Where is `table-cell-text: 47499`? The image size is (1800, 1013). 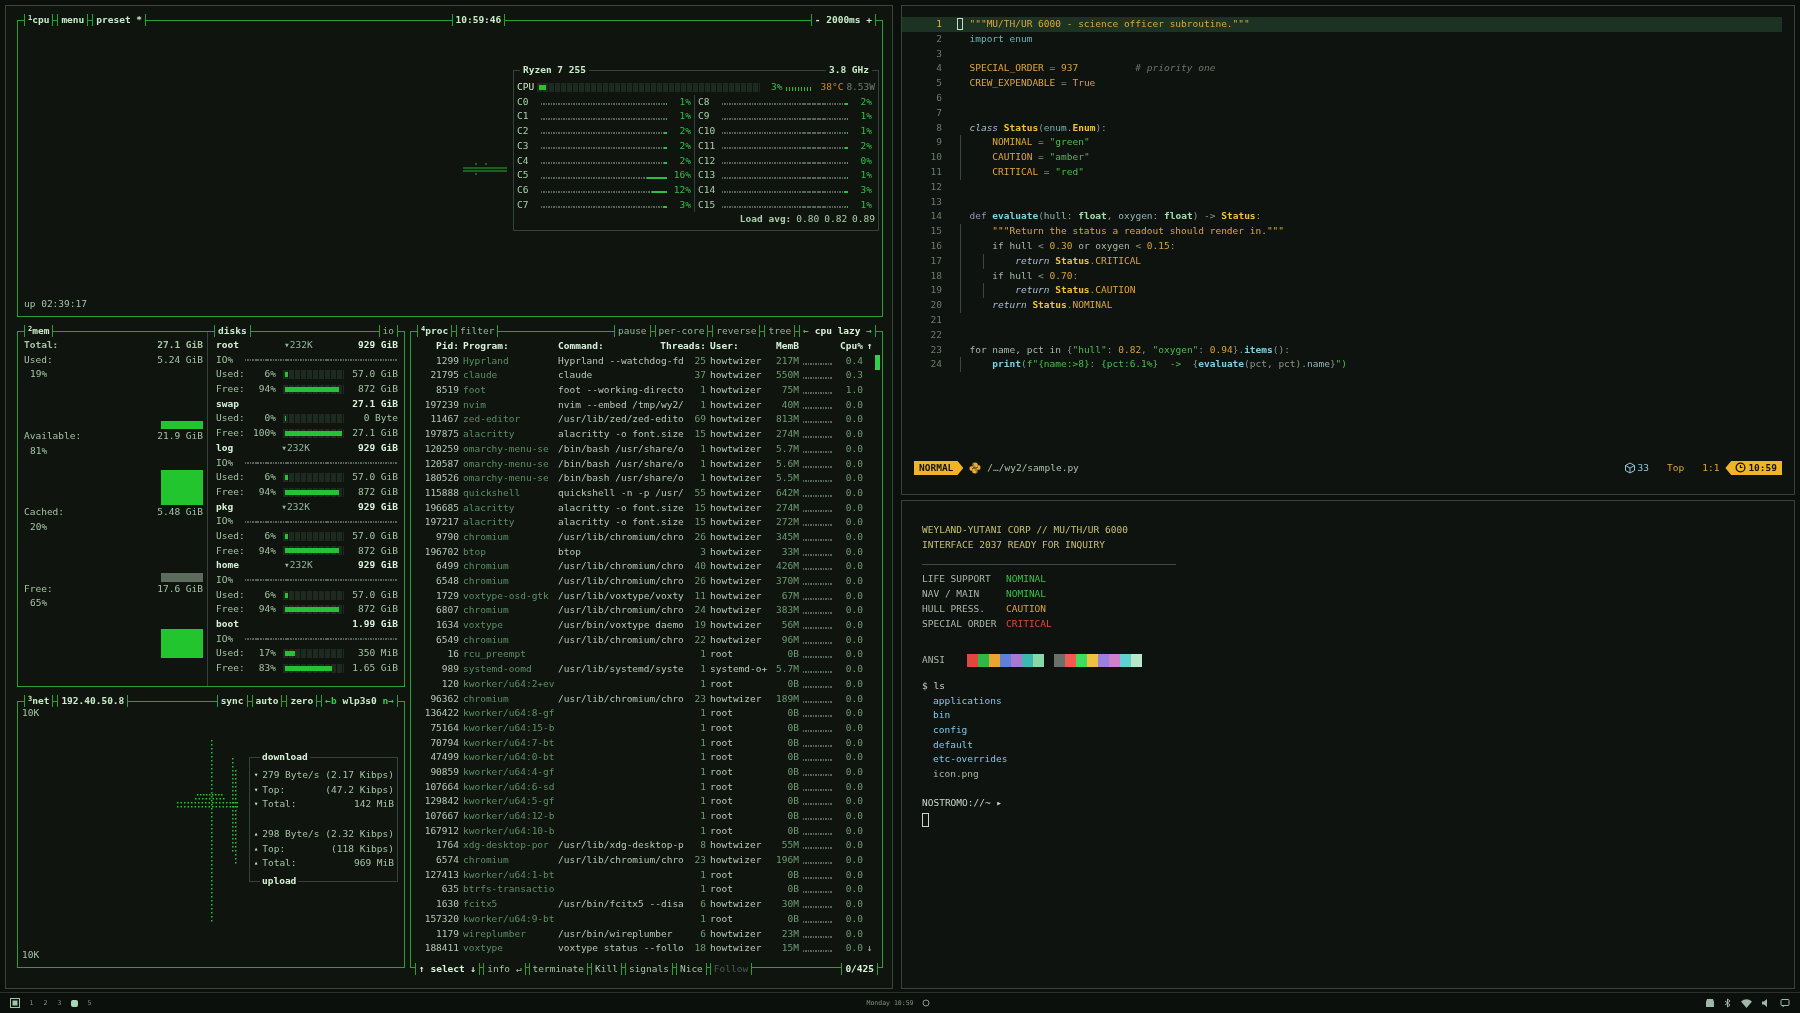
table-cell-text: 47499 is located at coordinates (444, 757).